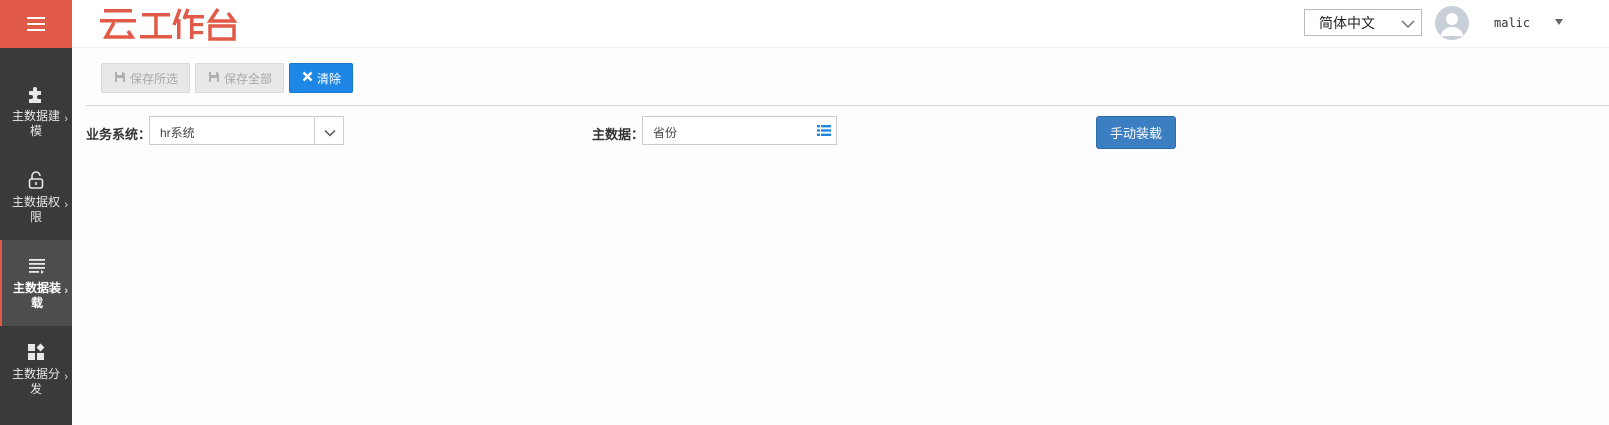 This screenshot has height=425, width=1609. I want to click on top-header: 简体中文 malic, so click(840, 24).